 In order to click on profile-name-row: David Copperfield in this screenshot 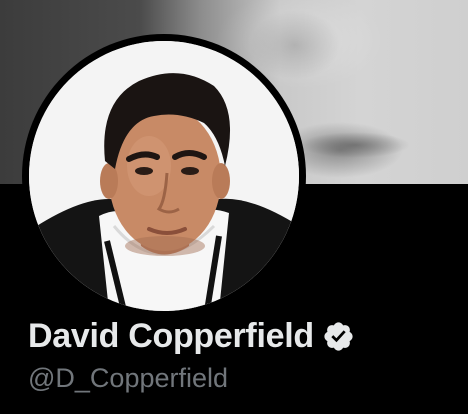, I will do `click(191, 336)`.